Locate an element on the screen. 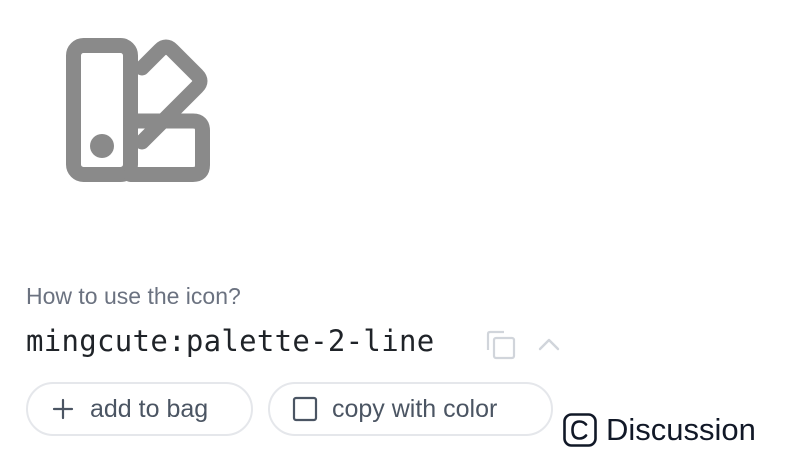 This screenshot has height=462, width=796. palette-2-line-icon is located at coordinates (138, 110).